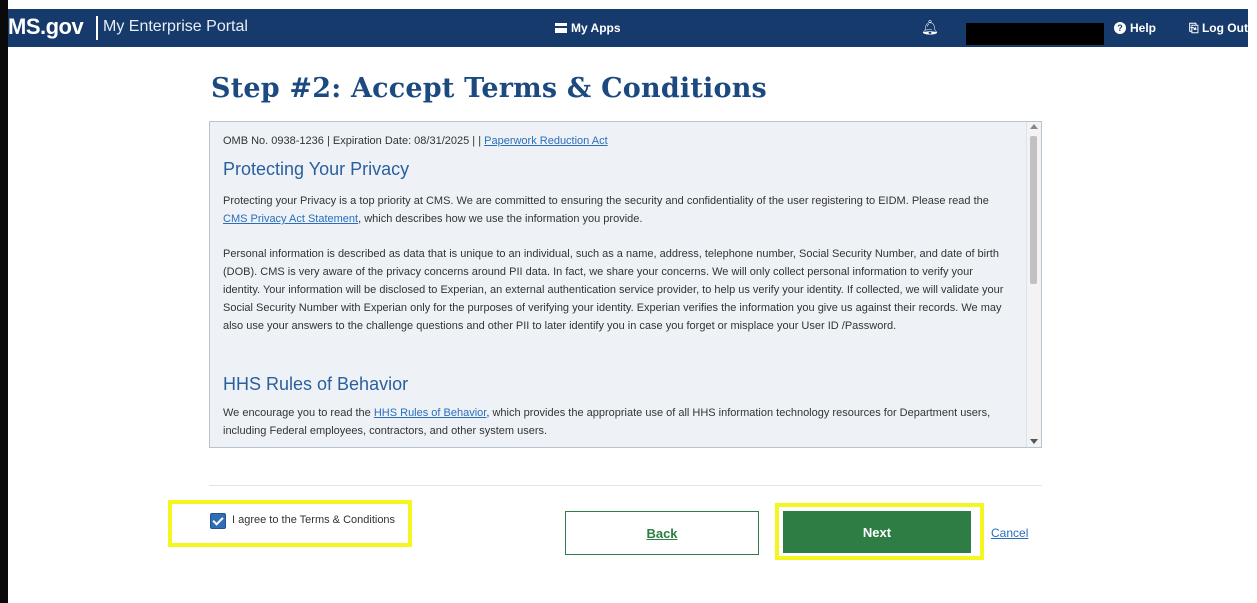  I want to click on logout-icon: ⎘, so click(1194, 28).